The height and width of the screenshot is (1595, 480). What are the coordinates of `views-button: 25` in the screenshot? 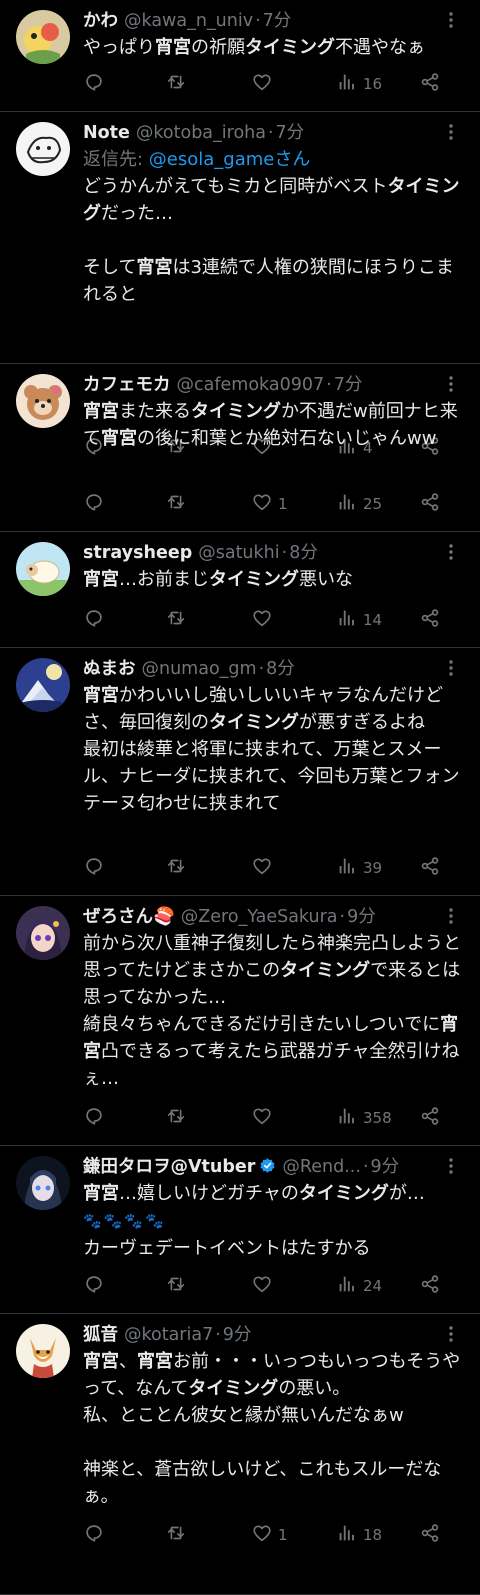 It's located at (359, 504).